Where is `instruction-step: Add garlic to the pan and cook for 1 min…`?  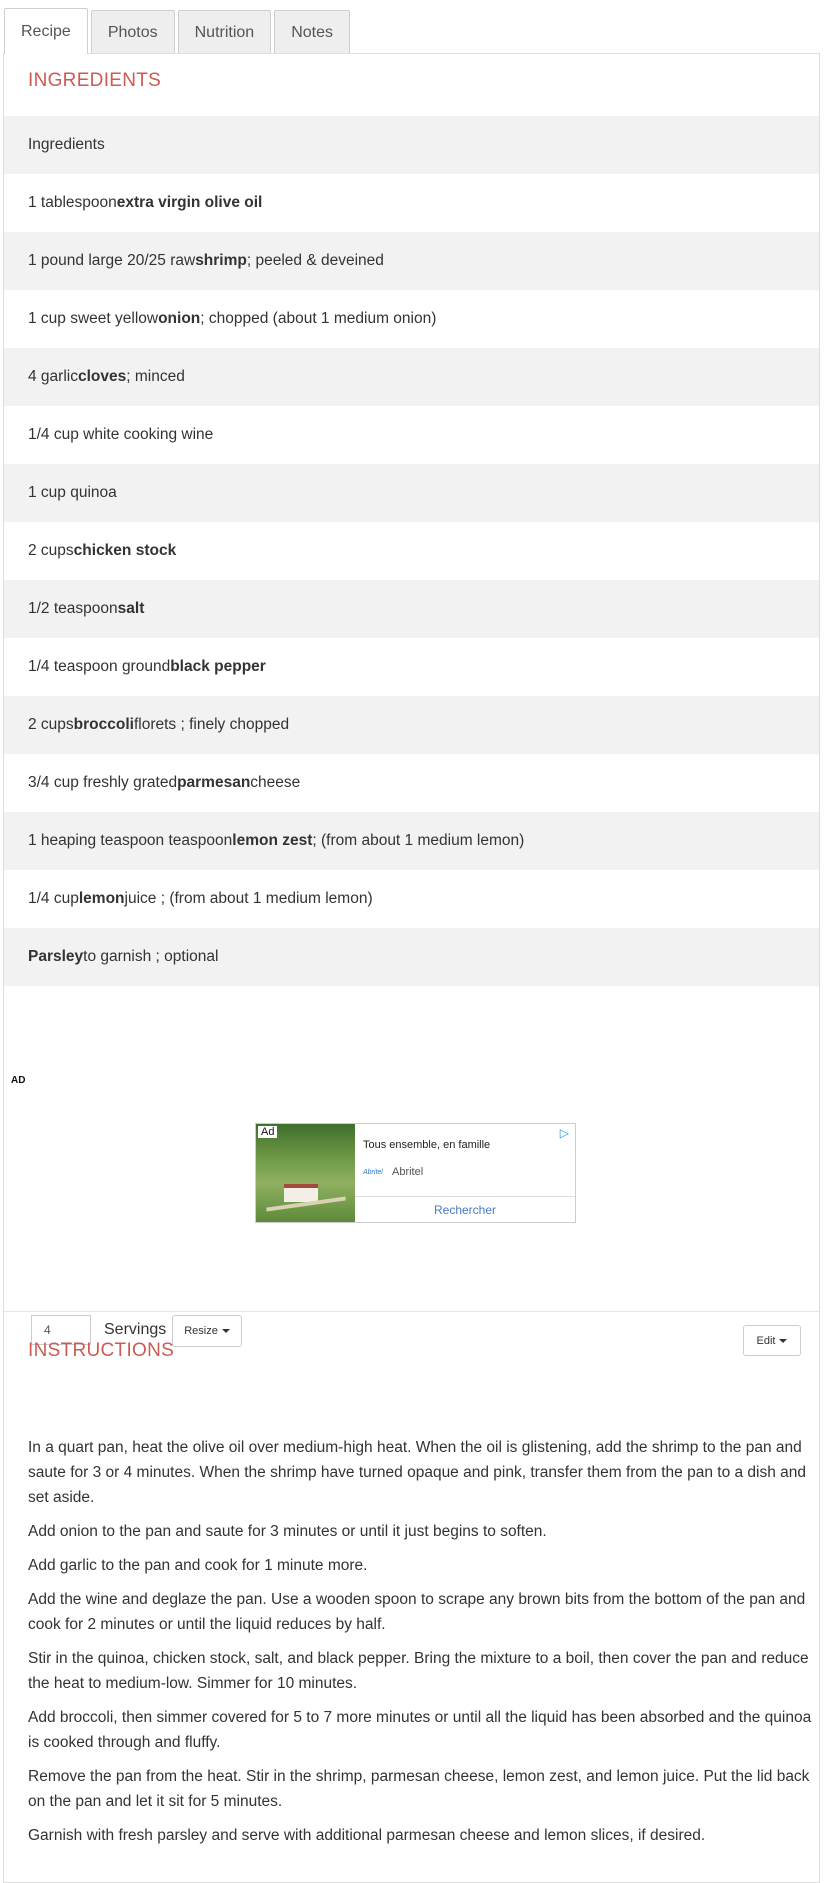
instruction-step: Add garlic to the pan and cook for 1 min… is located at coordinates (198, 1565).